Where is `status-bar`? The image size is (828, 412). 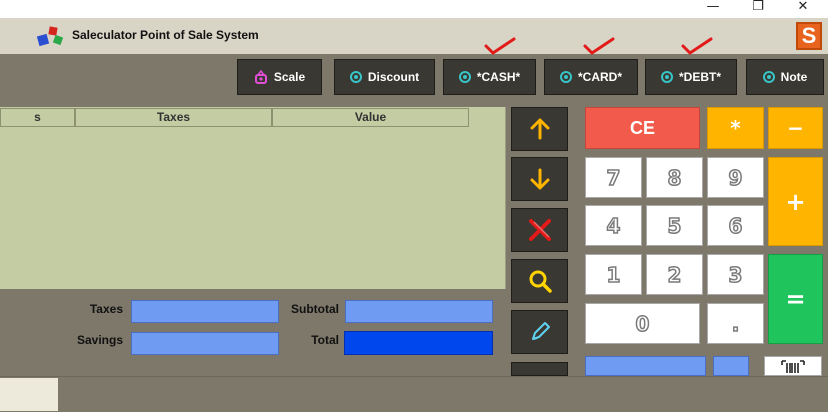
status-bar is located at coordinates (414, 394).